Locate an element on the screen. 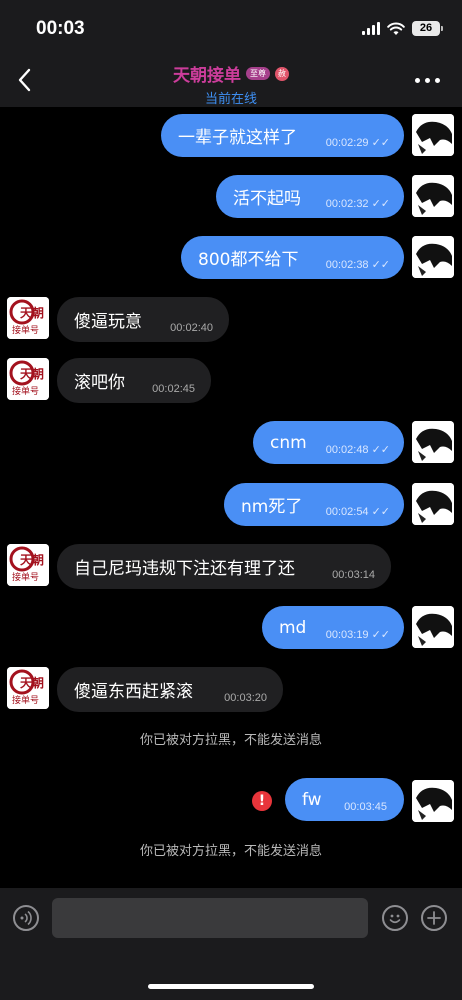  message-time: 00:02:54 ✓✓ is located at coordinates (357, 512).